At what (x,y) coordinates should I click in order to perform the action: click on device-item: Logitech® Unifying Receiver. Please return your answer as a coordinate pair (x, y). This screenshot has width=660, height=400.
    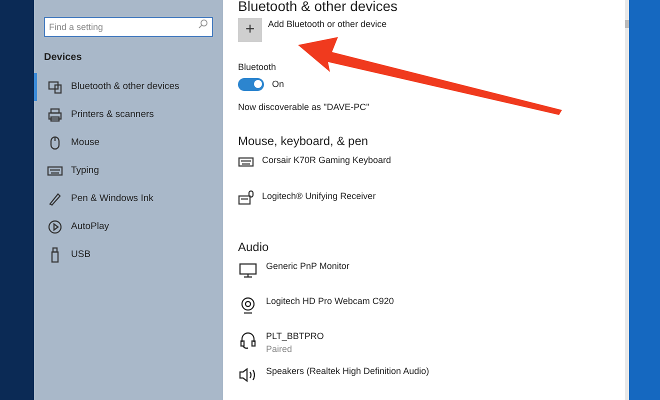
    Looking at the image, I should click on (431, 204).